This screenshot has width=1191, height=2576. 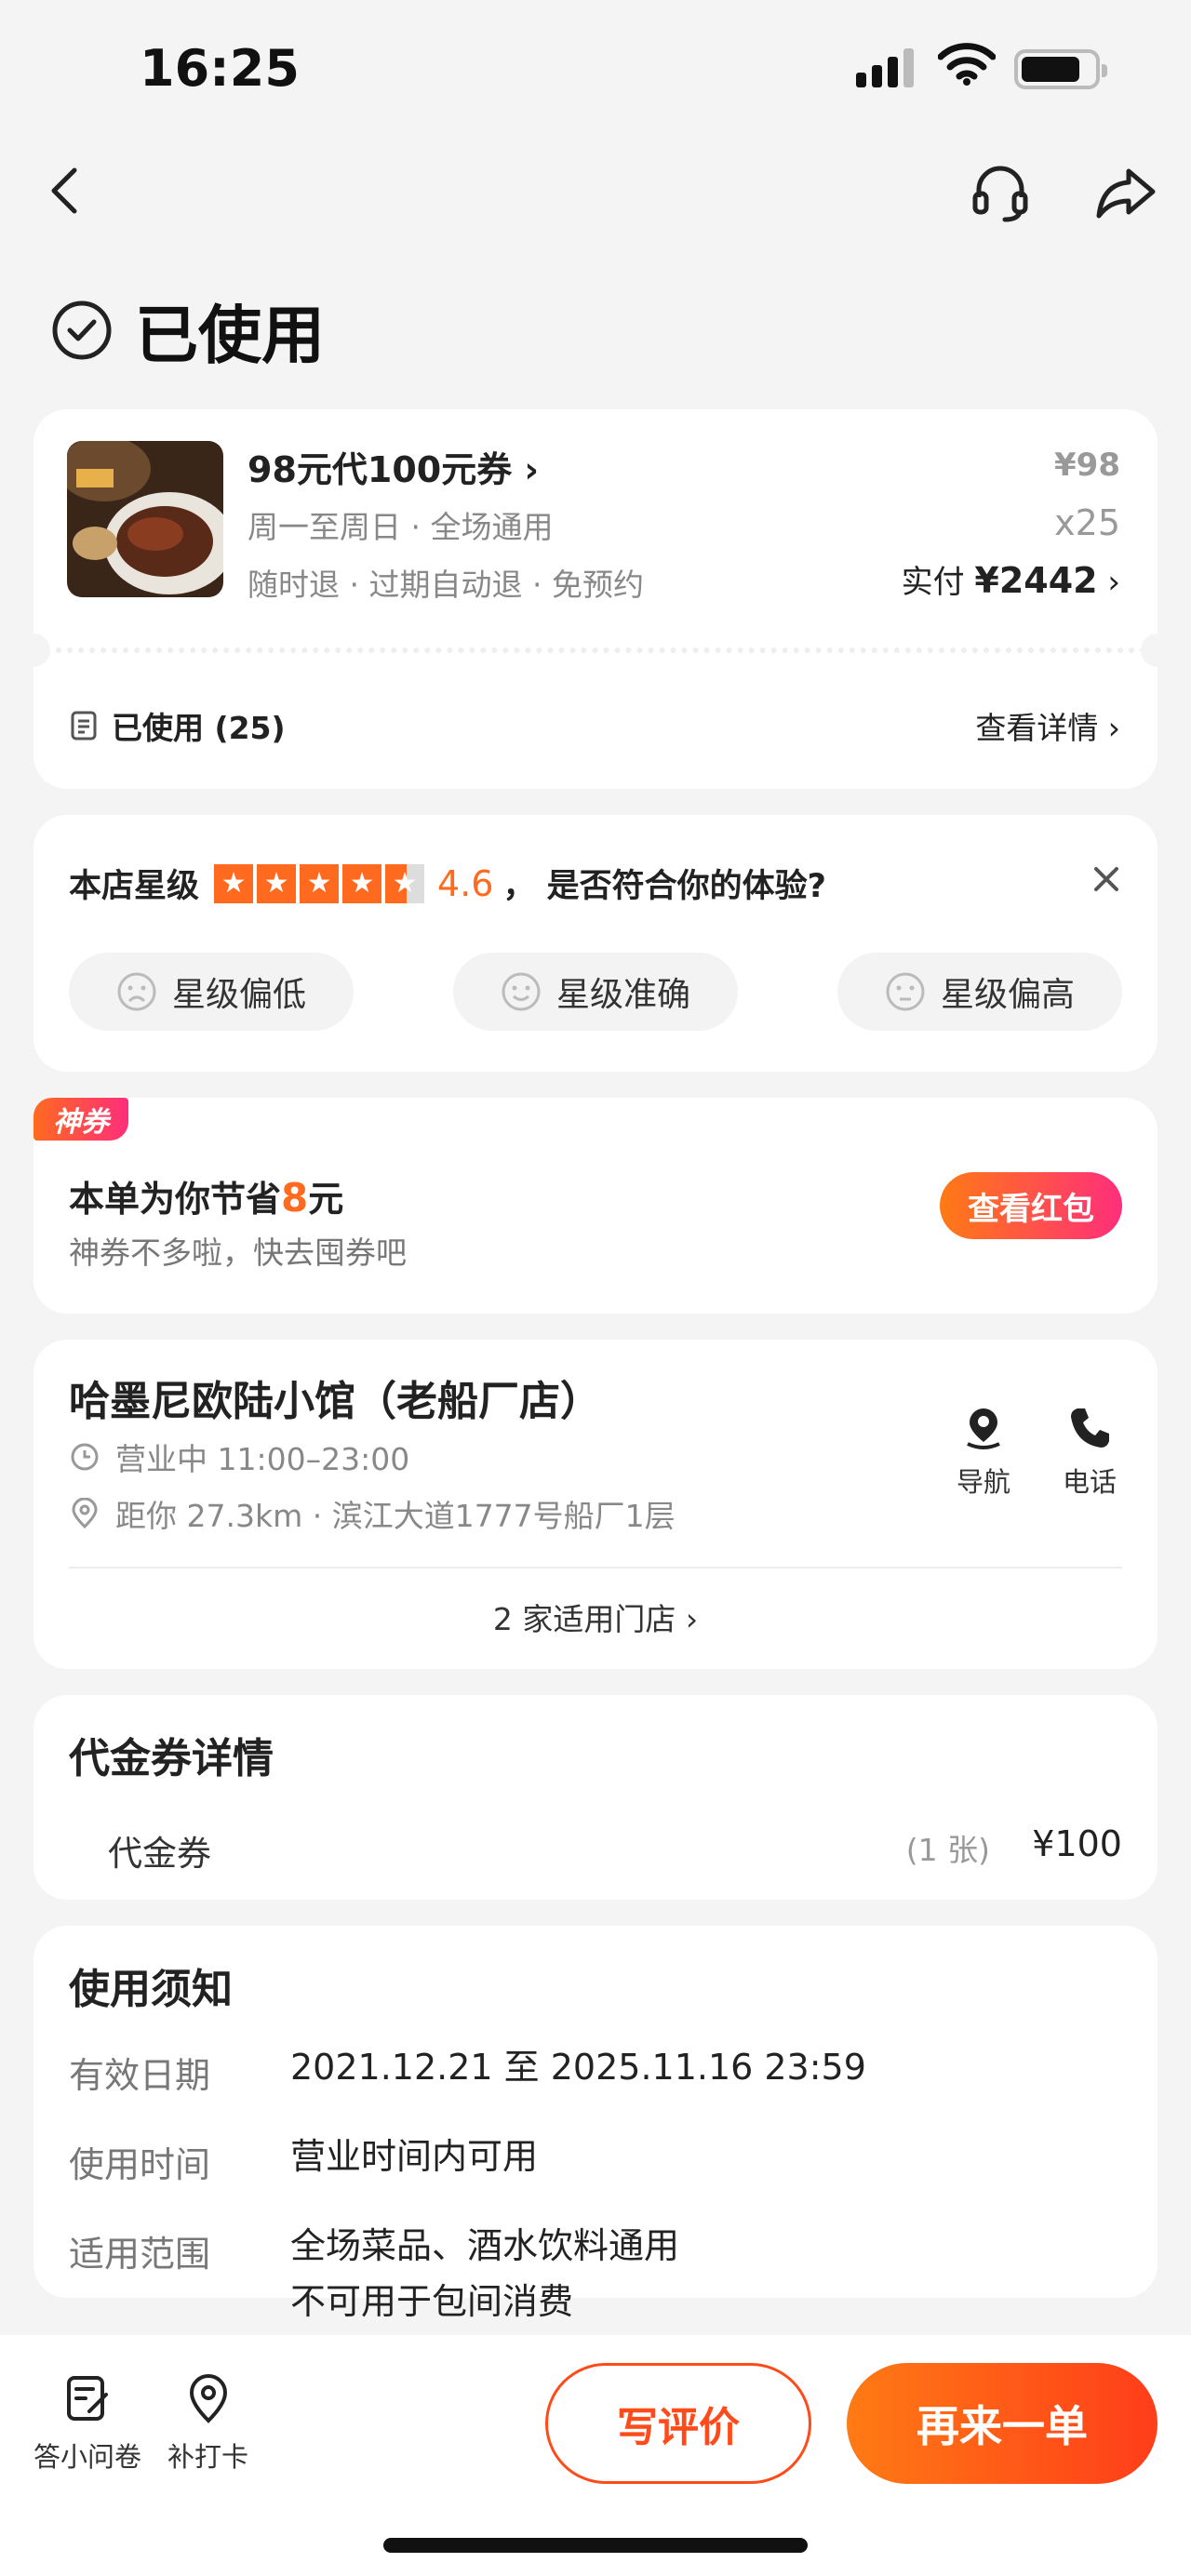 What do you see at coordinates (578, 2067) in the screenshot?
I see `notice-value: 2021.12.21 至 2025.11.16 23:59` at bounding box center [578, 2067].